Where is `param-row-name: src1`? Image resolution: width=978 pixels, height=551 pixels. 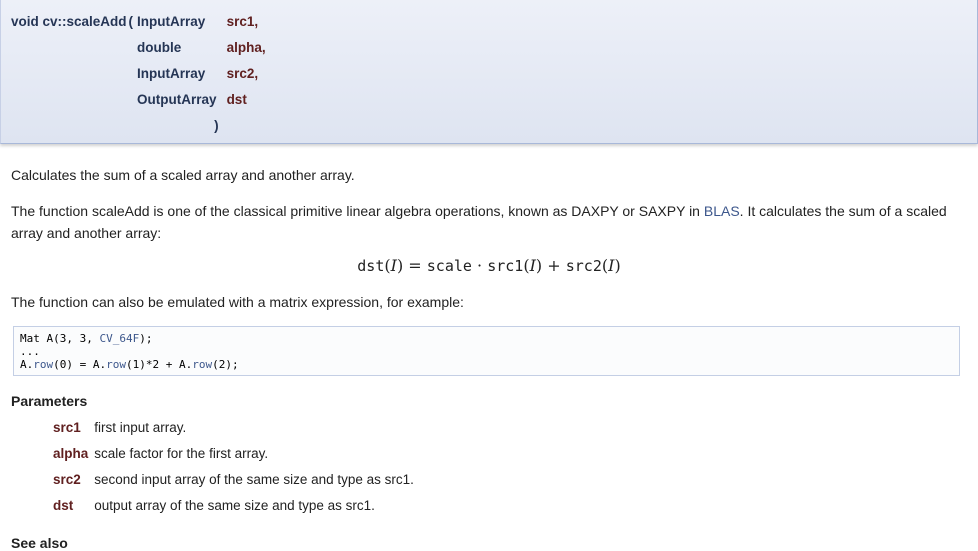 param-row-name: src1 is located at coordinates (67, 427).